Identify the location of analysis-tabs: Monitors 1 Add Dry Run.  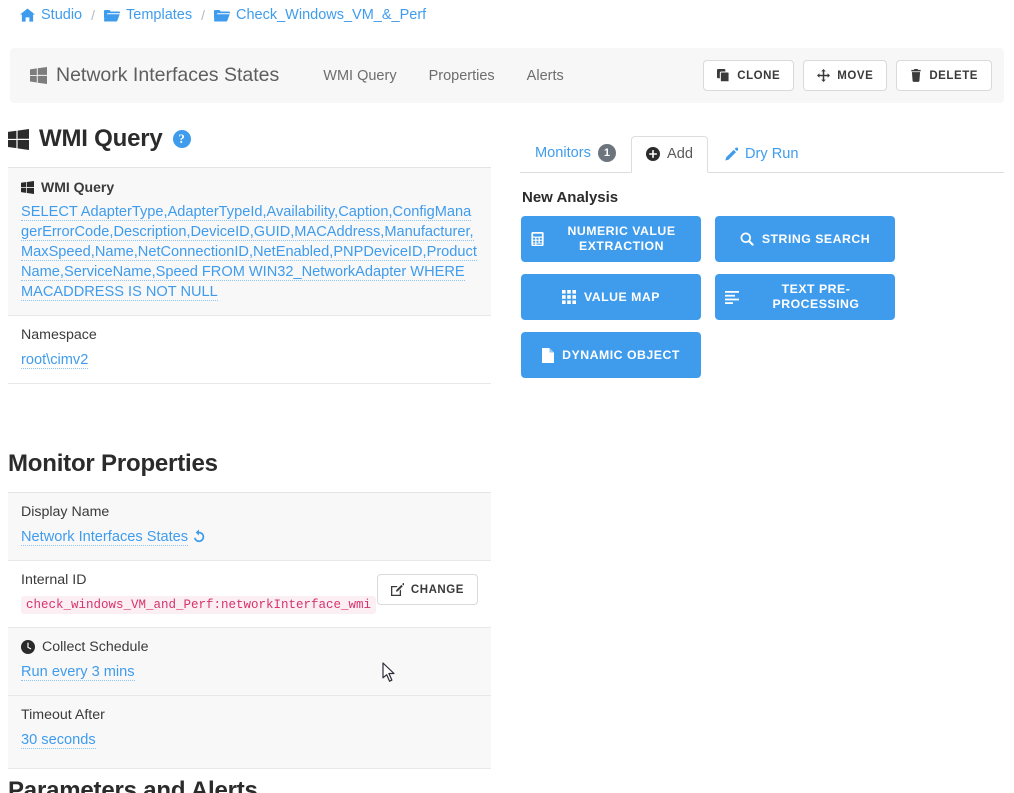
(762, 153).